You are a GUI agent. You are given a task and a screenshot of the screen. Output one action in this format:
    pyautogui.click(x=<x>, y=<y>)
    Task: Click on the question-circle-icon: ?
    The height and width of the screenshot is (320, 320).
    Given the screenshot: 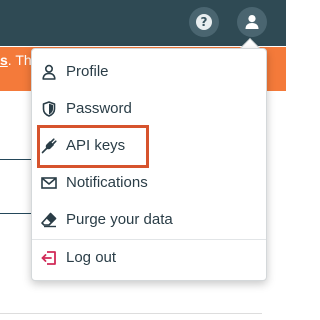 What is the action you would take?
    pyautogui.click(x=204, y=22)
    